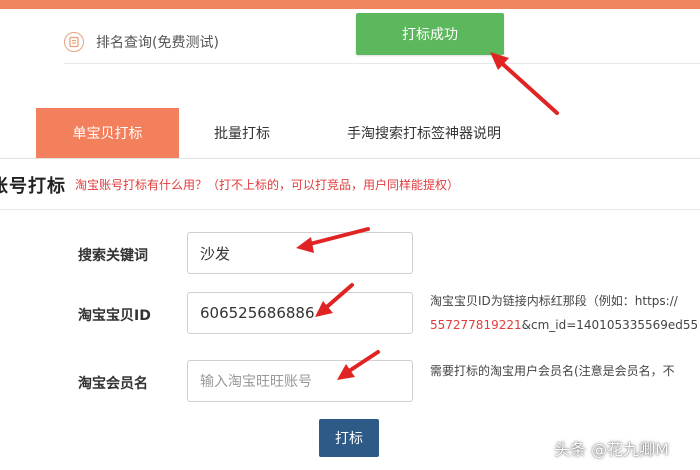 Image resolution: width=700 pixels, height=470 pixels. What do you see at coordinates (476, 325) in the screenshot?
I see `item-id-help-red: 557277819221` at bounding box center [476, 325].